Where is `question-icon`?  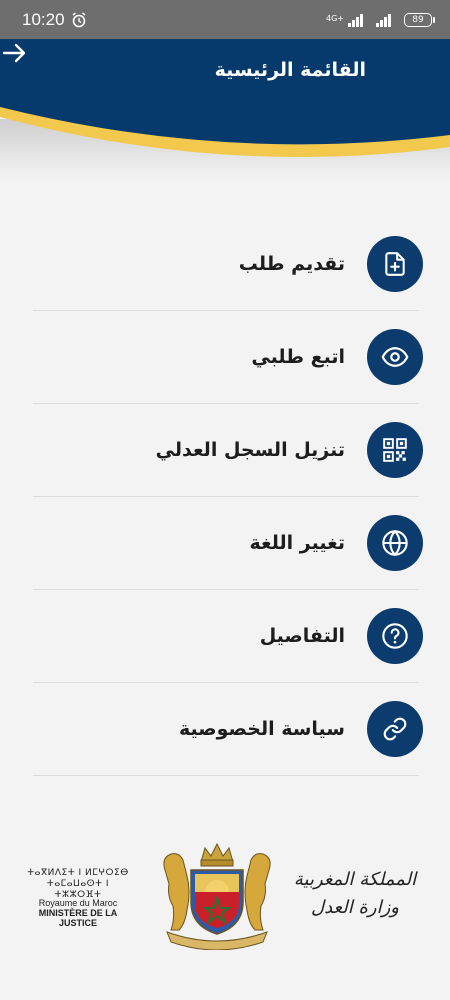
question-icon is located at coordinates (395, 636).